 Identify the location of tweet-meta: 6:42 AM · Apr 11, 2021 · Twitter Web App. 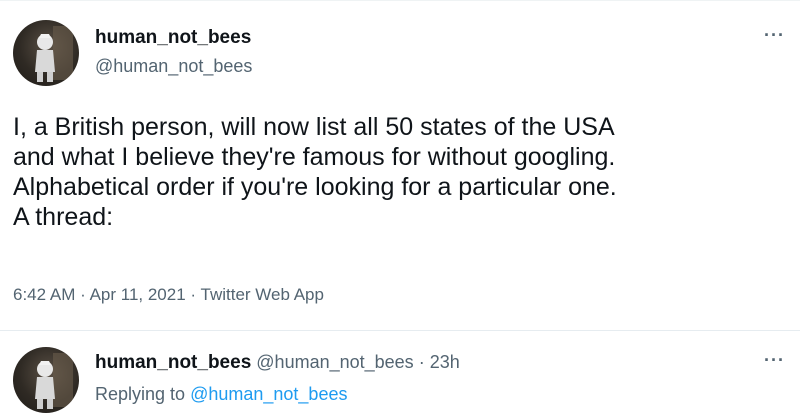
(168, 295).